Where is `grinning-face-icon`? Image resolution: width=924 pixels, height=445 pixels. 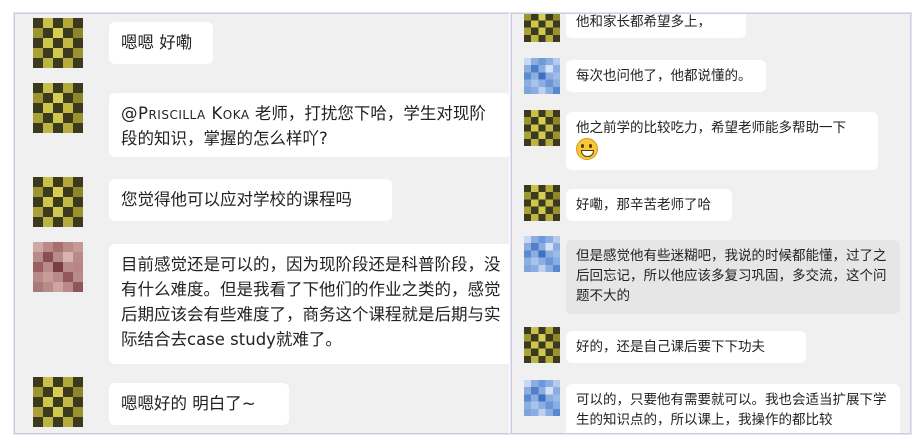
grinning-face-icon is located at coordinates (587, 149).